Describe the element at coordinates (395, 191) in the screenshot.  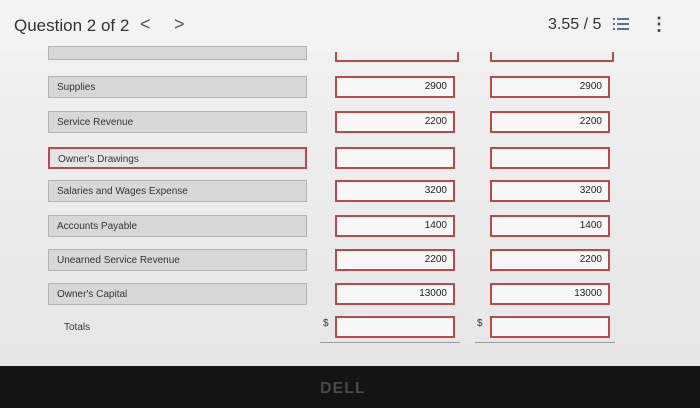
I see `debit-field-salaries-wages: 3200` at that location.